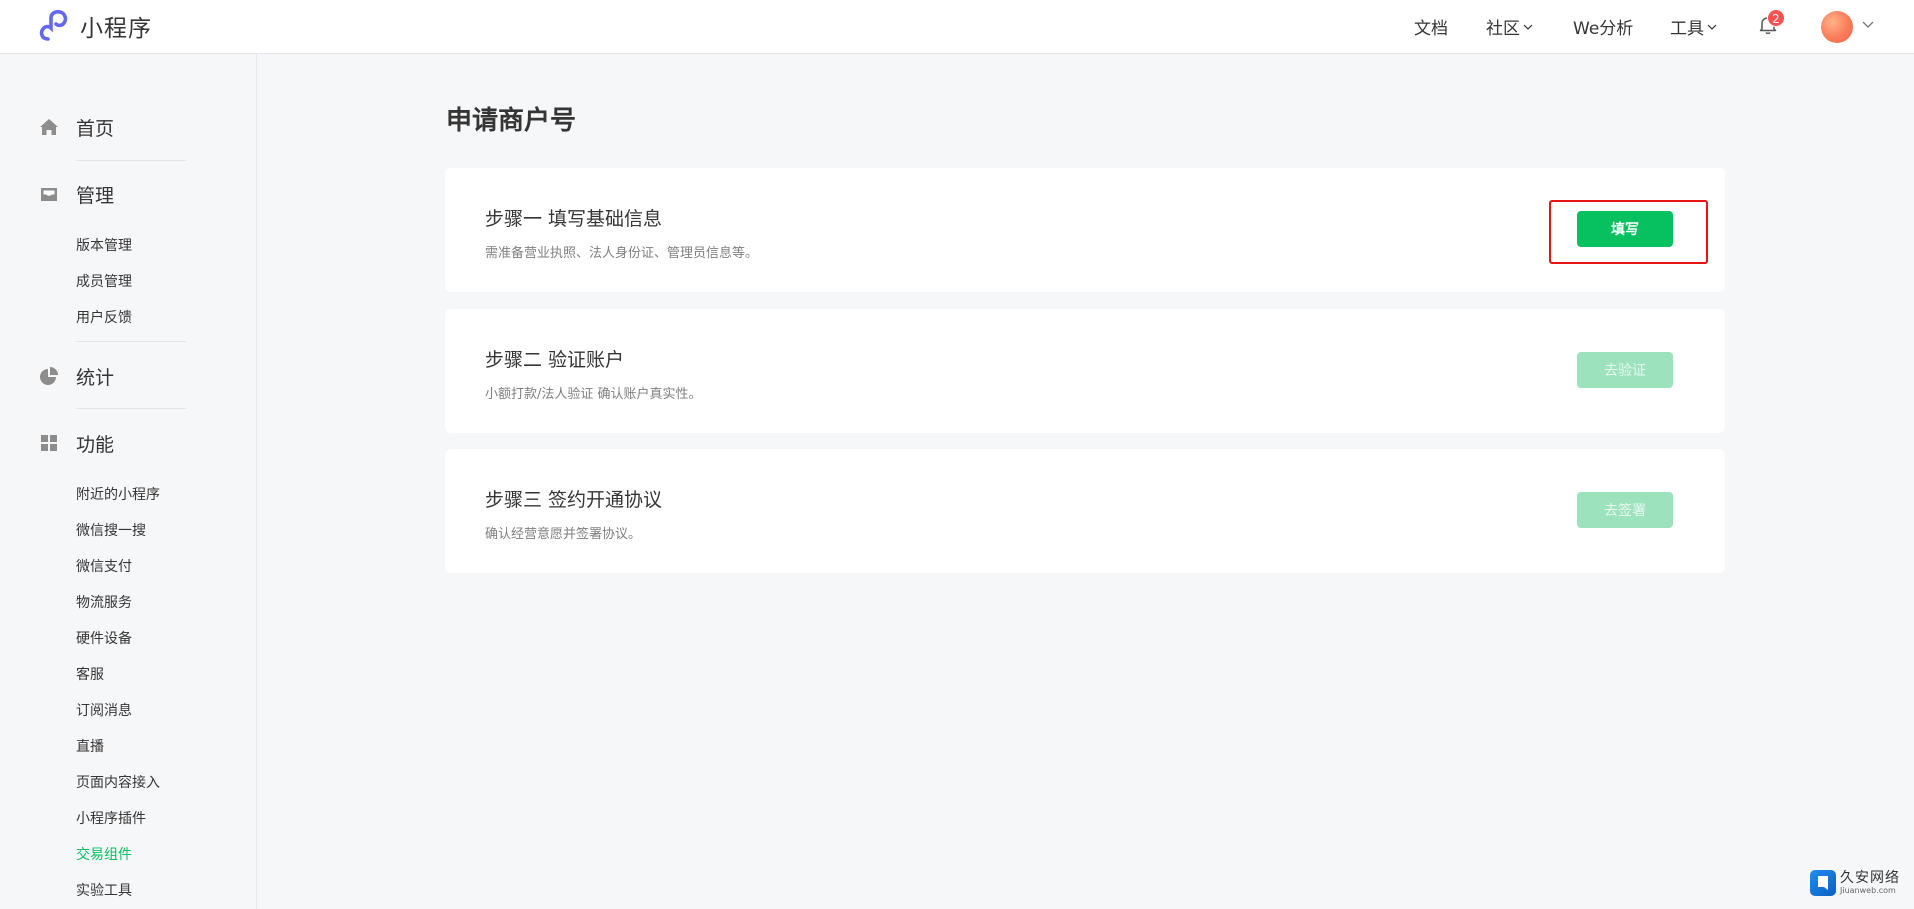 This screenshot has height=909, width=1914. Describe the element at coordinates (90, 674) in the screenshot. I see `sidebar-item-customer-service: 客服` at that location.